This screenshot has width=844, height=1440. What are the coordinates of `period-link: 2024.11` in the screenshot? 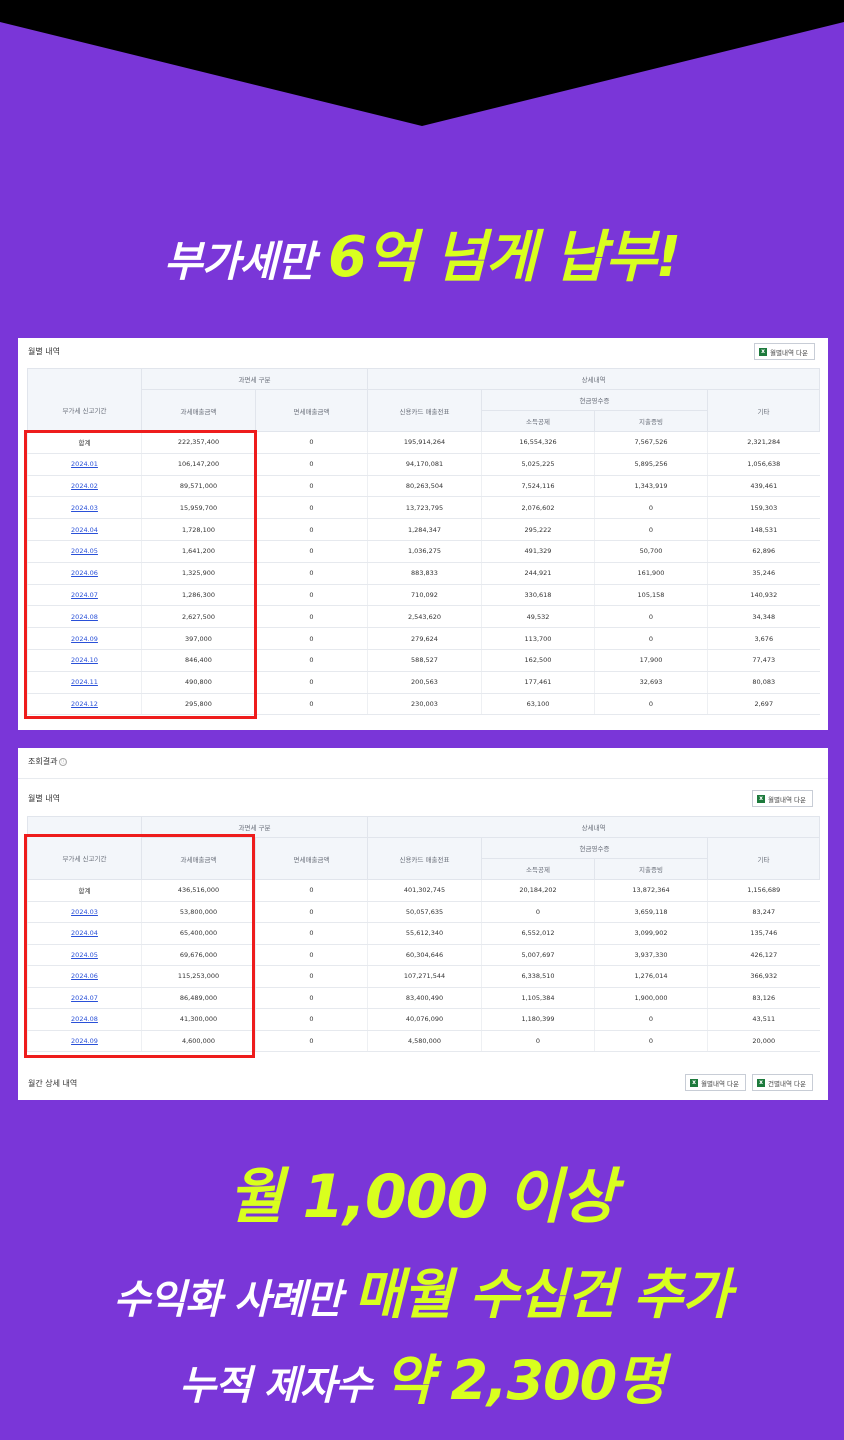 It's located at (84, 682).